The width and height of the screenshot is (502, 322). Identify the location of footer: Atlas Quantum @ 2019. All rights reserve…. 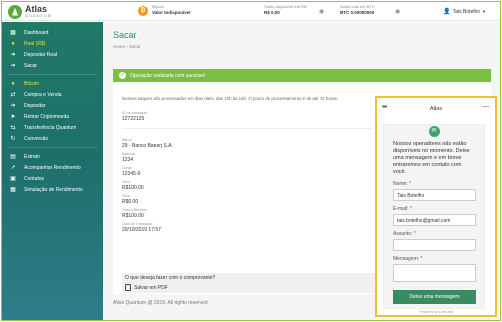
(160, 303).